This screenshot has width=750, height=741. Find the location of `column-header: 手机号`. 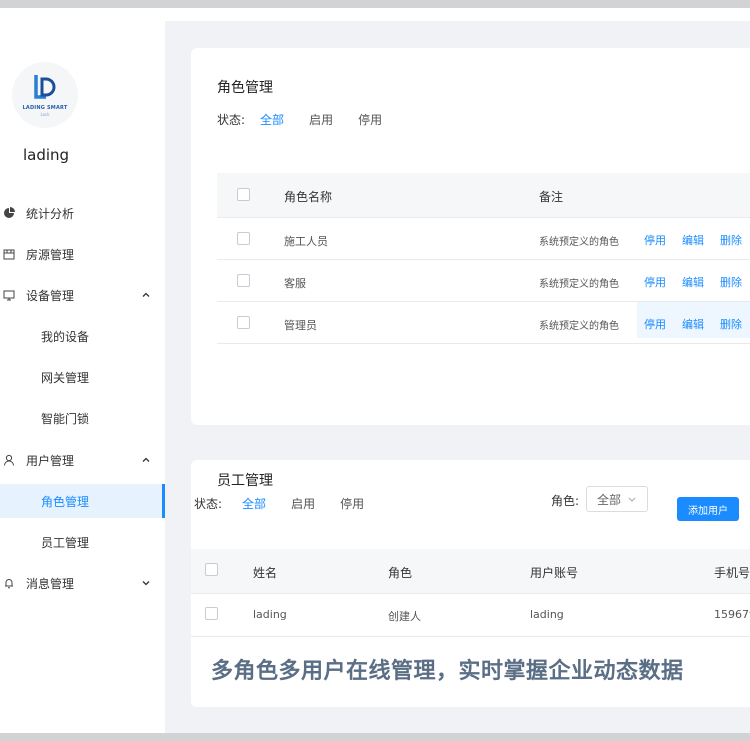

column-header: 手机号 is located at coordinates (732, 573).